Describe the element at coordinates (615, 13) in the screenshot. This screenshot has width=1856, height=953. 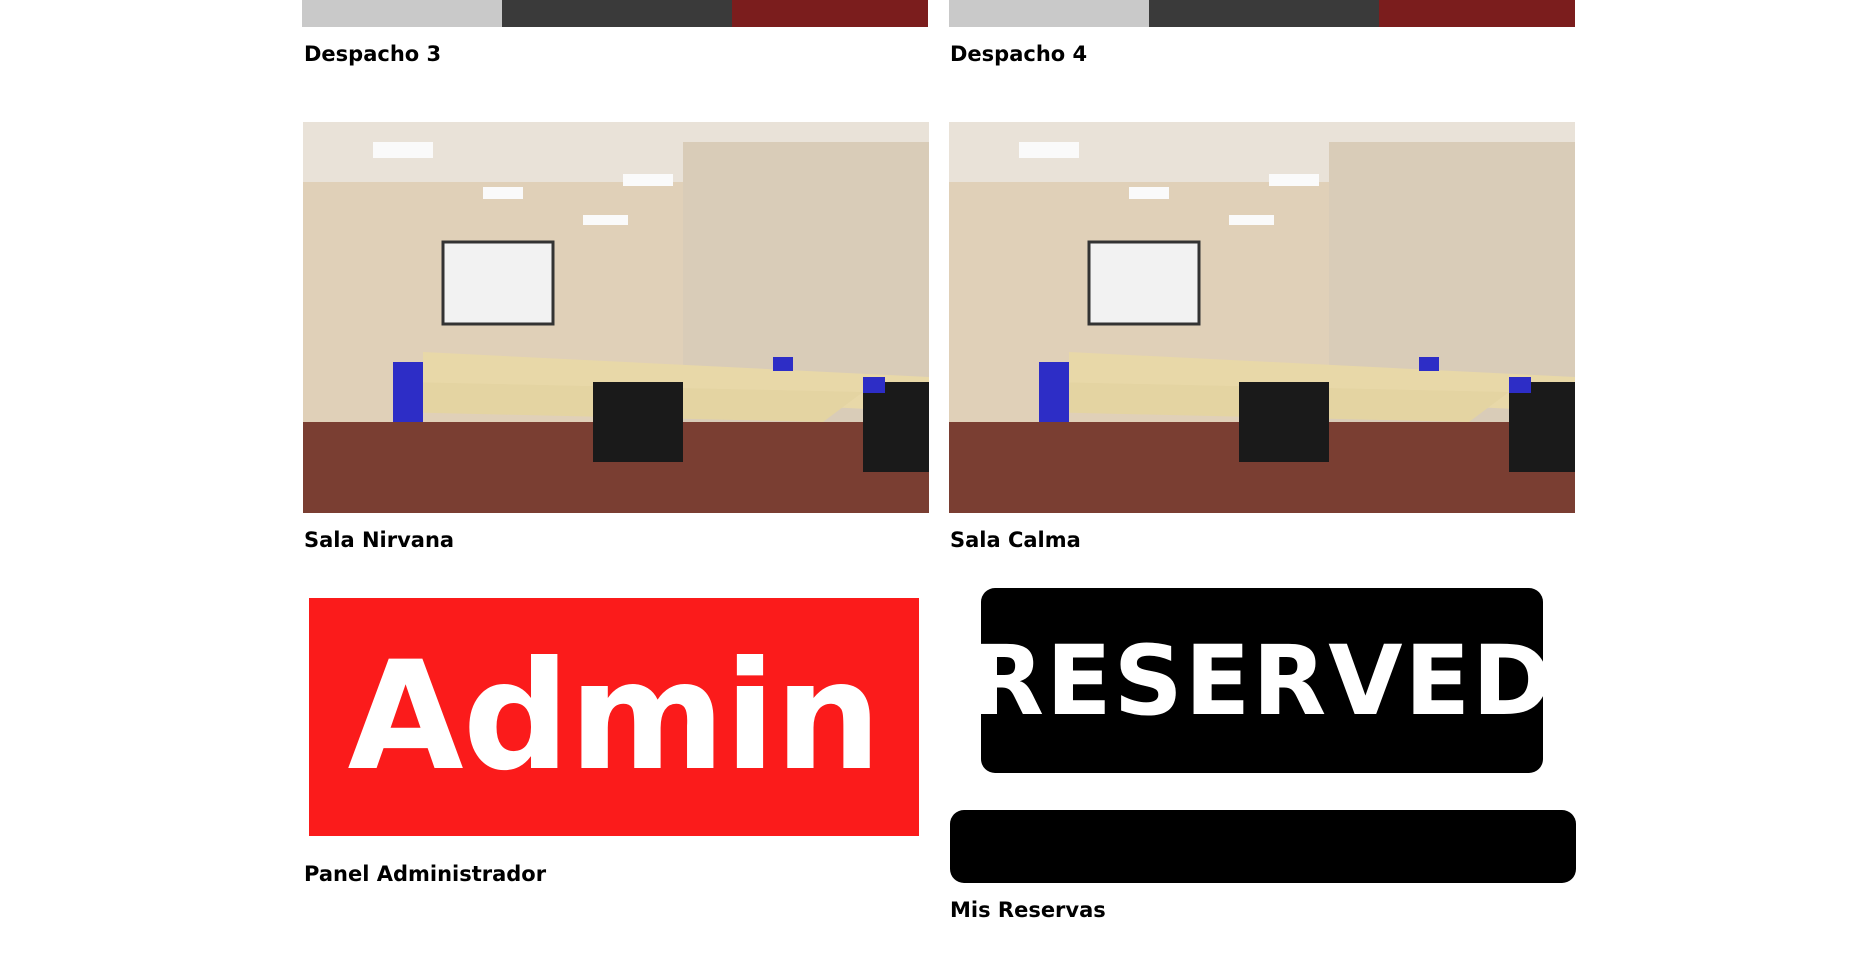
I see `despacho-3-image` at that location.